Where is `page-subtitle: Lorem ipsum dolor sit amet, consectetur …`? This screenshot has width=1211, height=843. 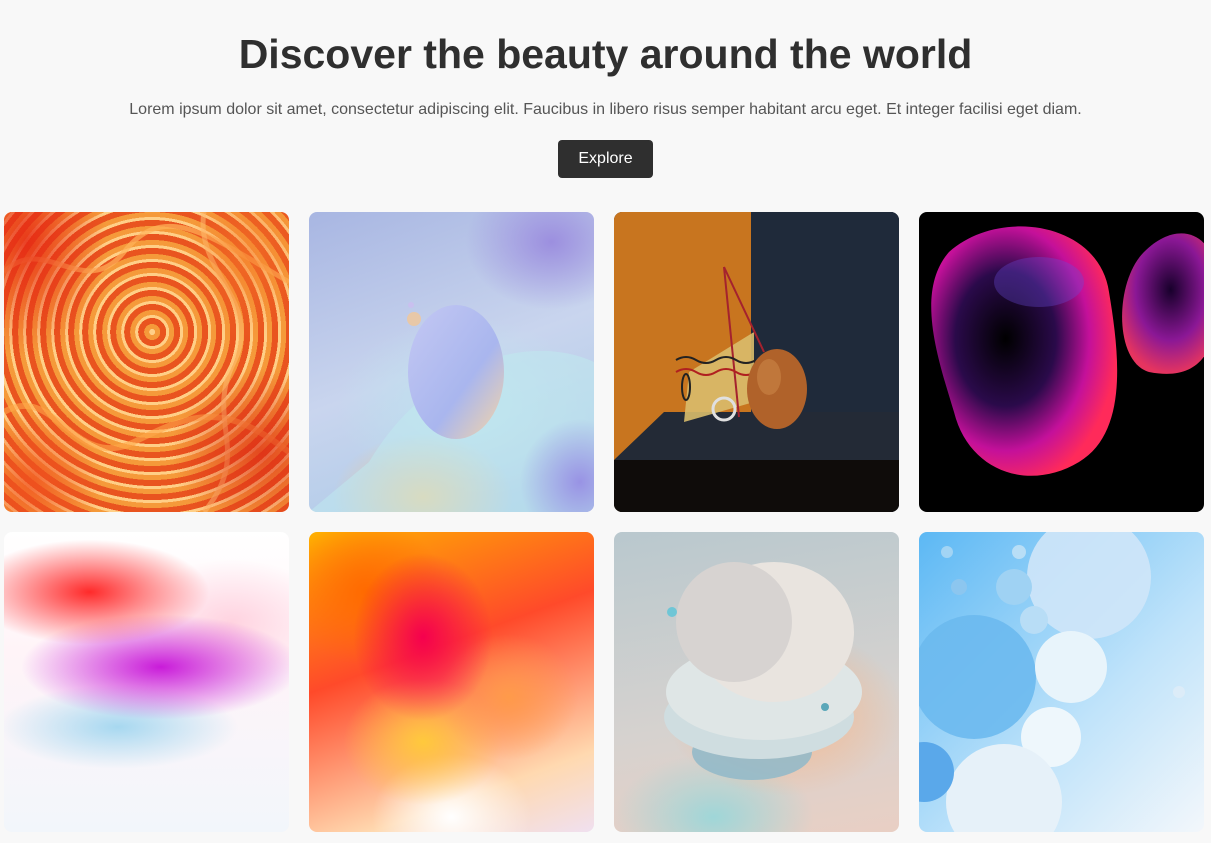
page-subtitle: Lorem ipsum dolor sit amet, consectetur … is located at coordinates (605, 109).